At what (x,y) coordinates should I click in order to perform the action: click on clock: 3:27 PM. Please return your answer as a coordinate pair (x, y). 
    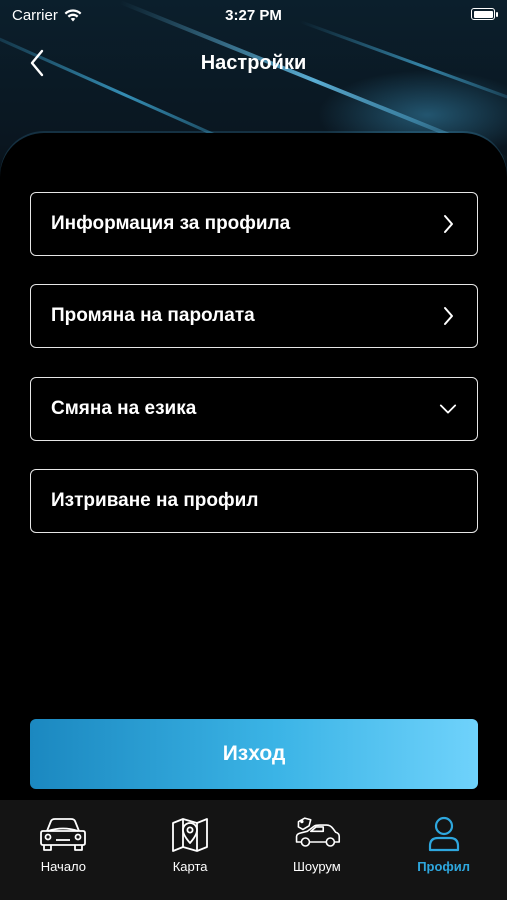
    Looking at the image, I should click on (253, 15).